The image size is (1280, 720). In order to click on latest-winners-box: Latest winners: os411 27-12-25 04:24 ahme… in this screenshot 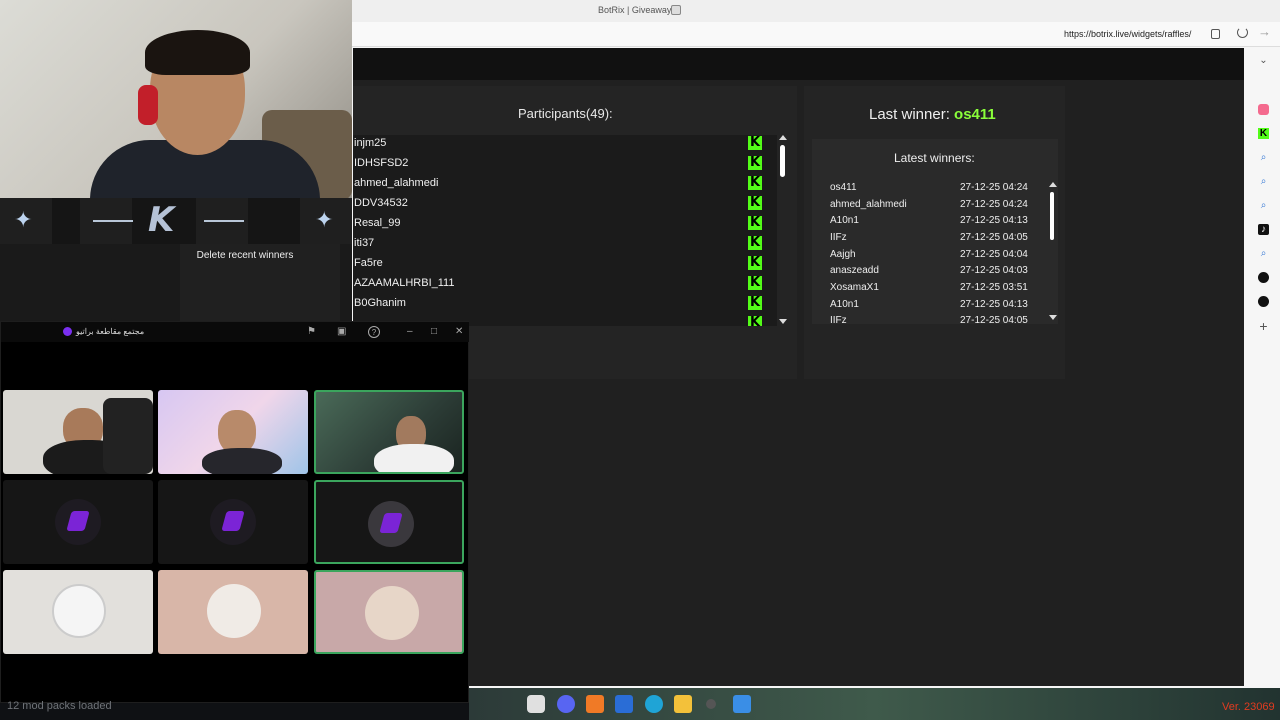, I will do `click(935, 231)`.